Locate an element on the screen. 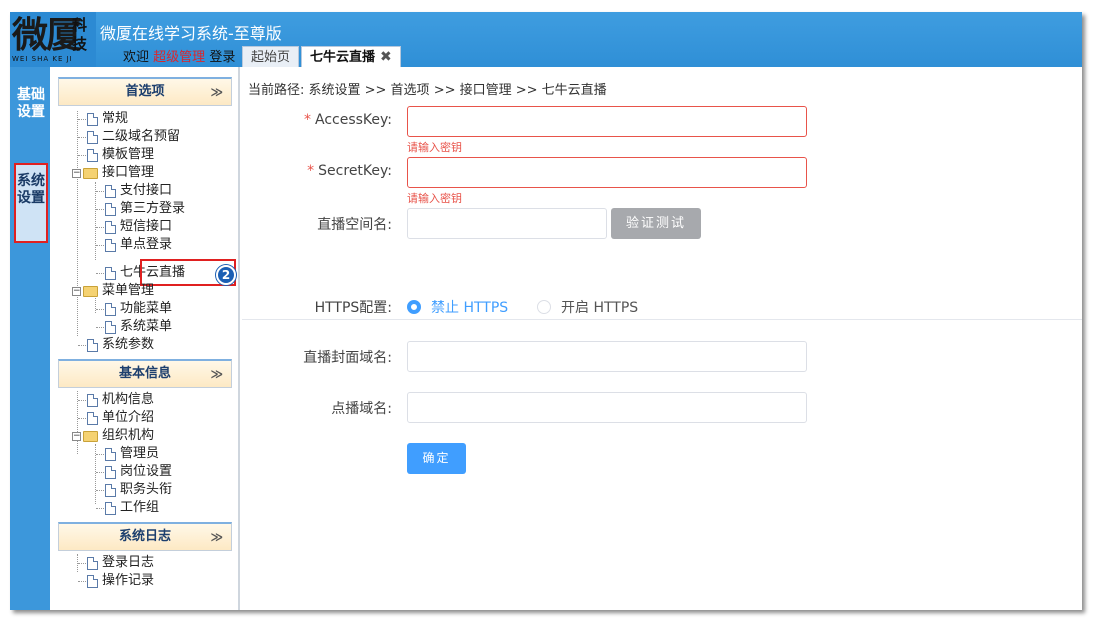 The height and width of the screenshot is (621, 1093). tab-start-page: 起始页 is located at coordinates (271, 56).